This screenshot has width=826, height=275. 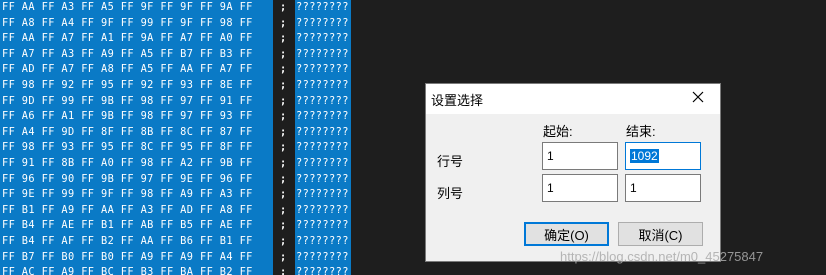 I want to click on end-column-label: 结束:, so click(x=641, y=131).